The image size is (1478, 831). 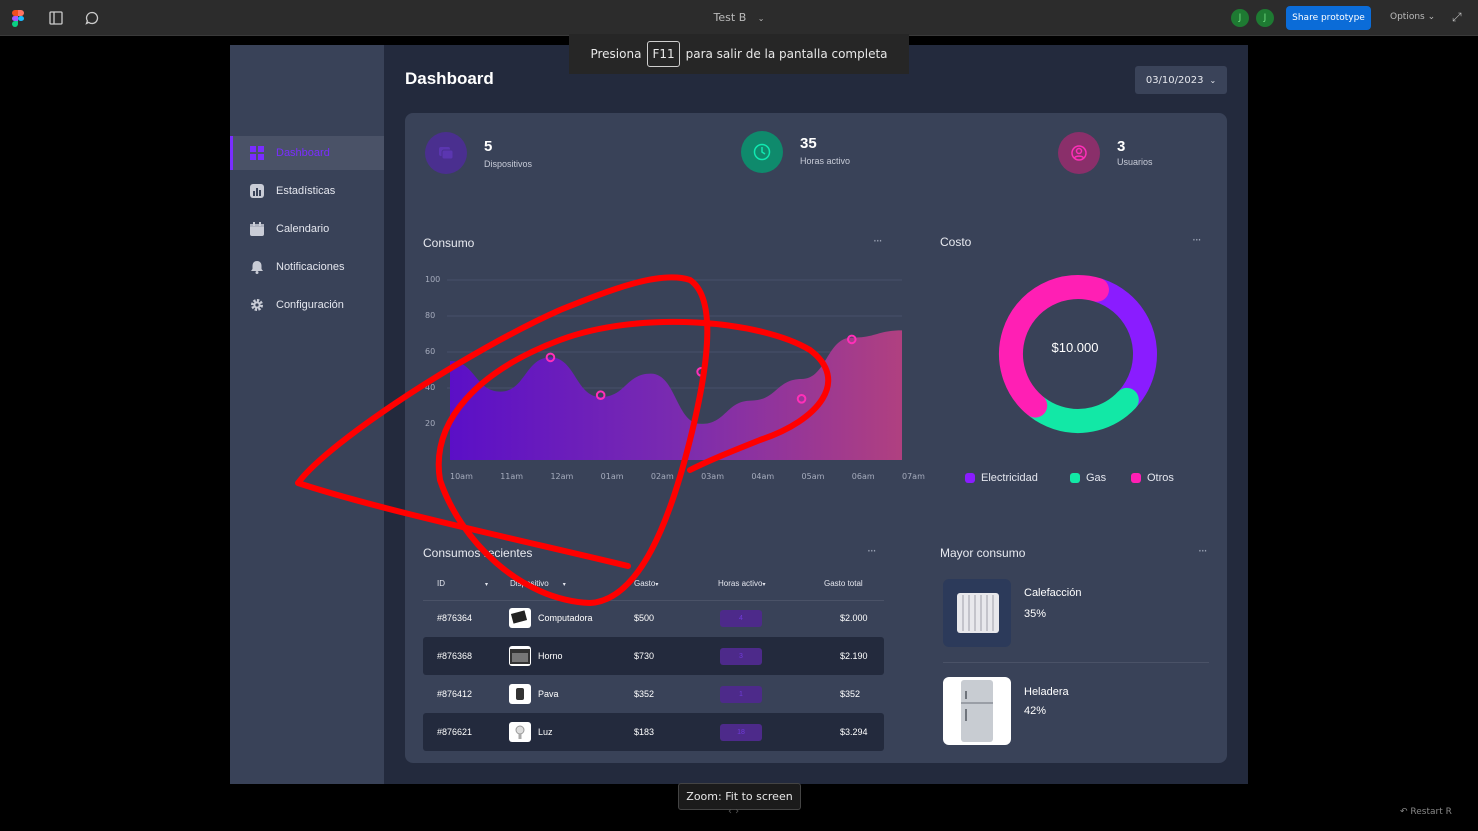 What do you see at coordinates (520, 656) in the screenshot?
I see `oven-icon` at bounding box center [520, 656].